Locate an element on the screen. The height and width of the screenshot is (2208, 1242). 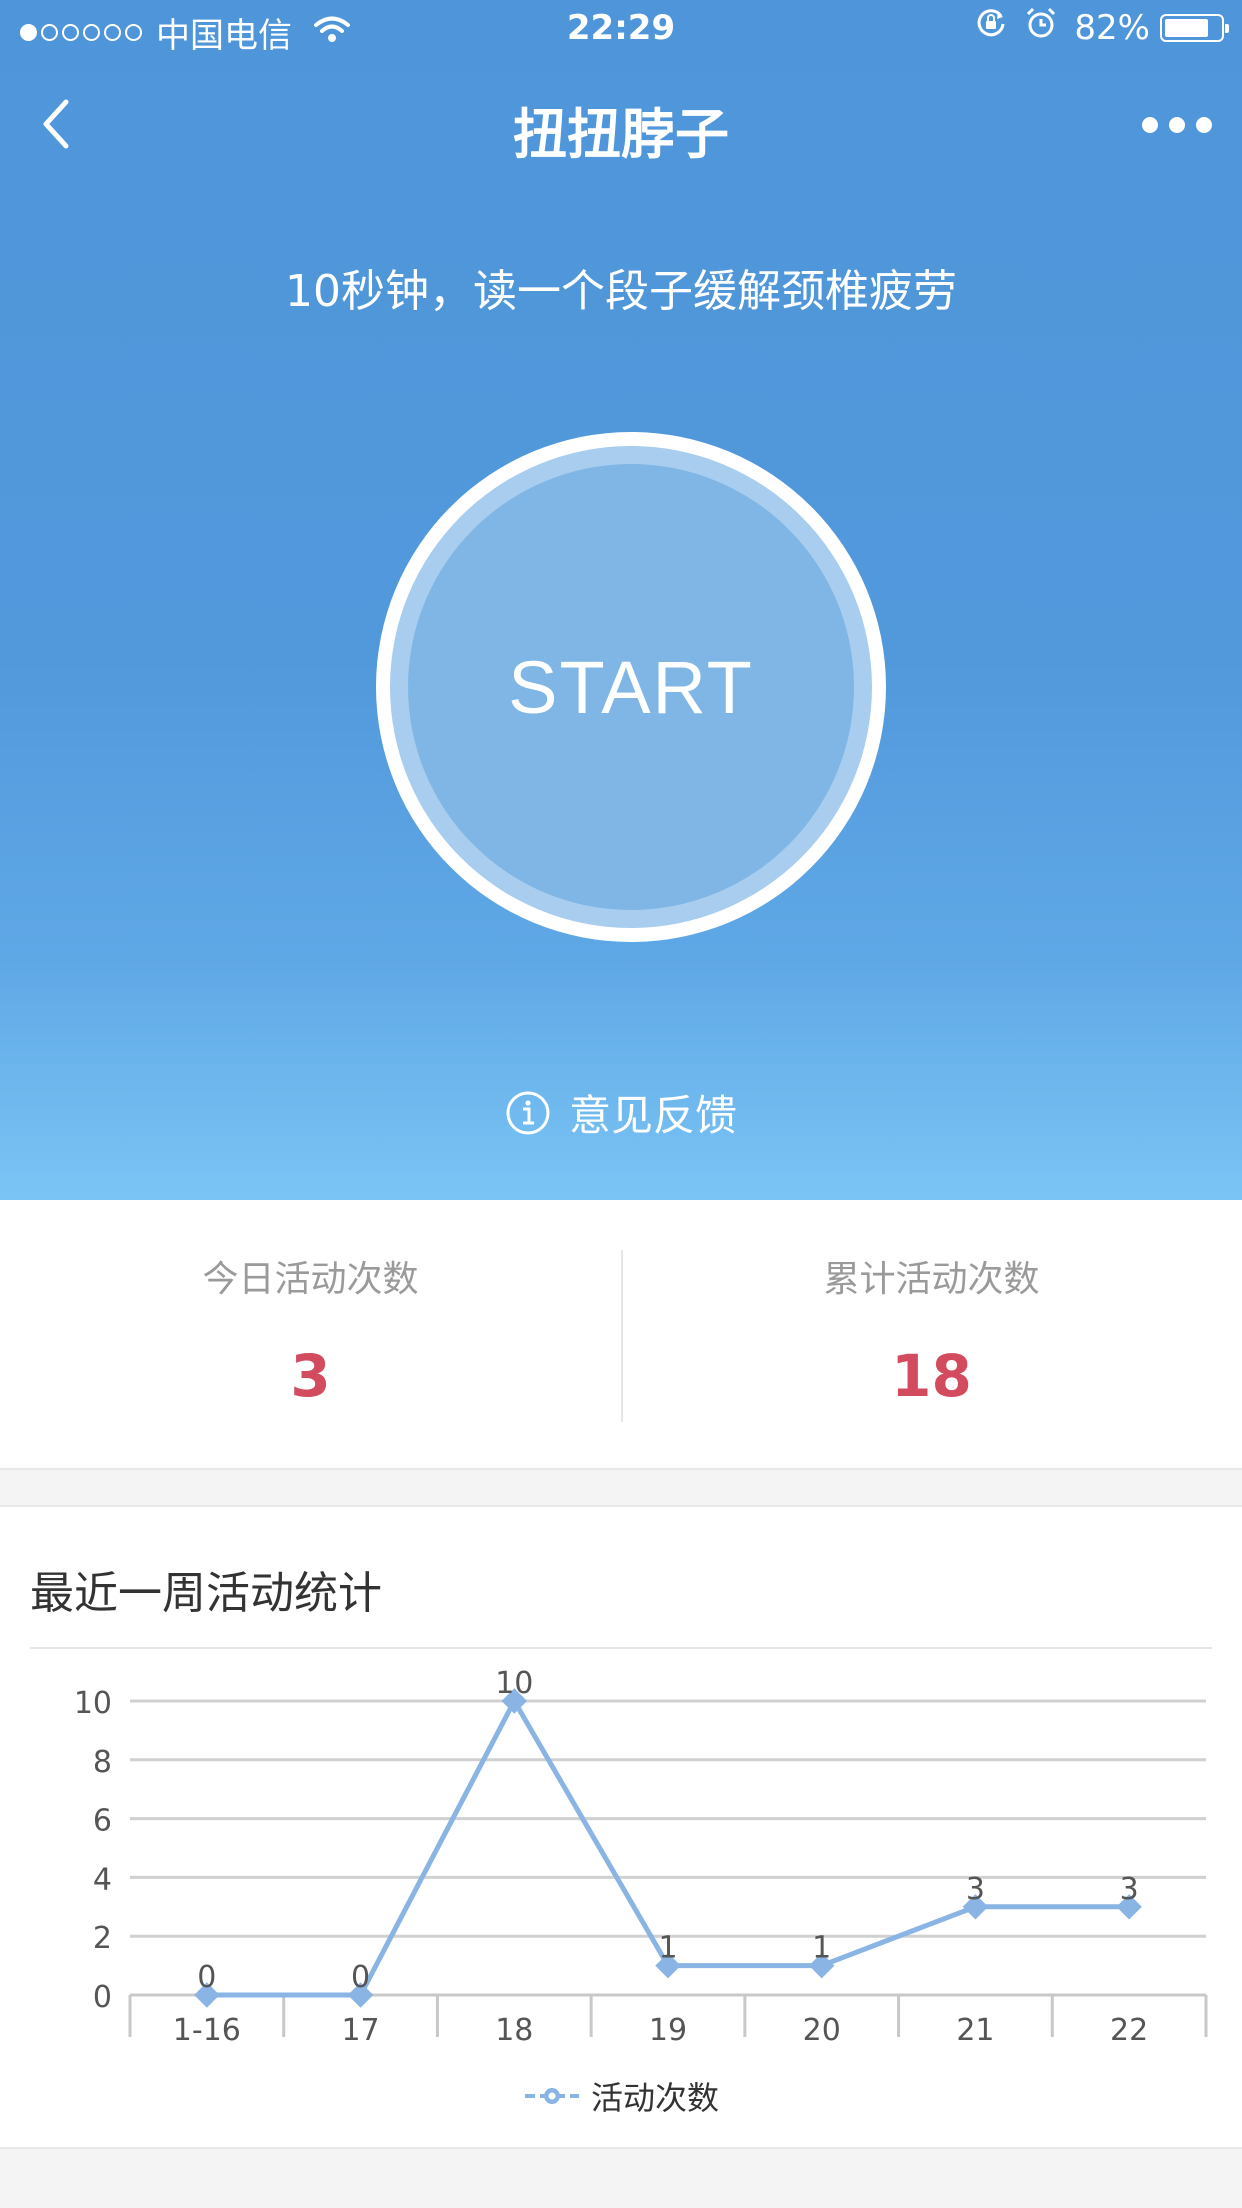
y-tick-label: 2 is located at coordinates (102, 1938).